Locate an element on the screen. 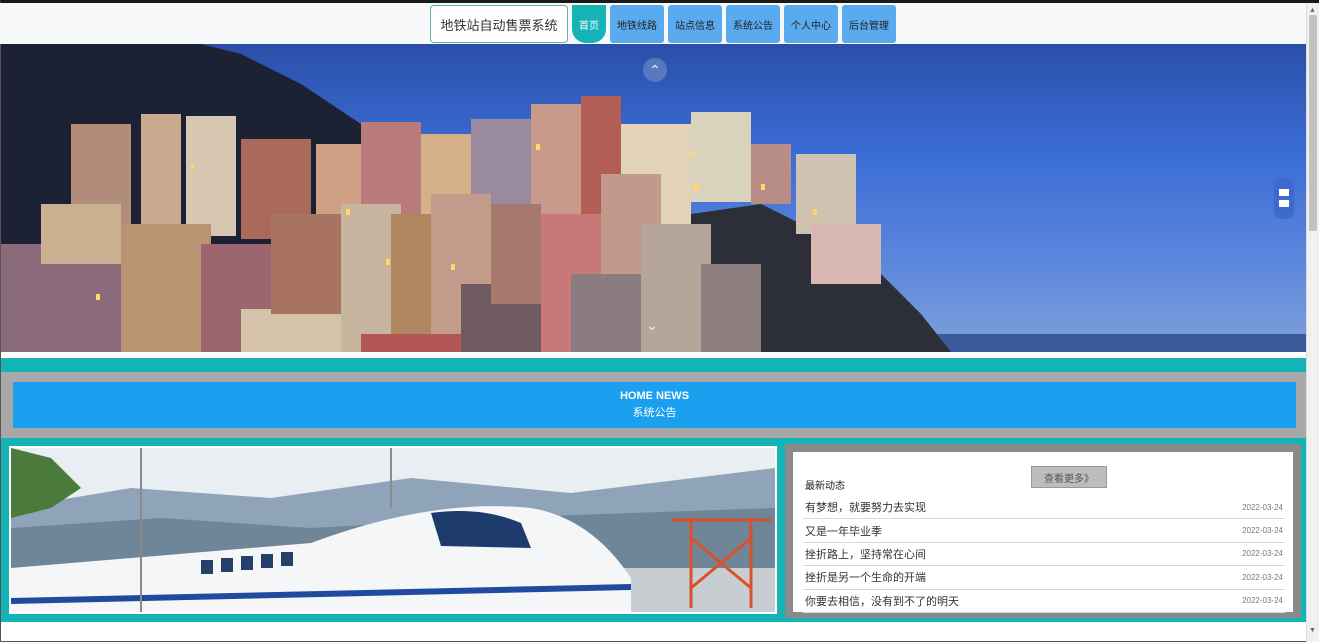  main-nav: 首页 地铁线路 站点信息 系统公告 个人中心 后台管理 is located at coordinates (734, 24).